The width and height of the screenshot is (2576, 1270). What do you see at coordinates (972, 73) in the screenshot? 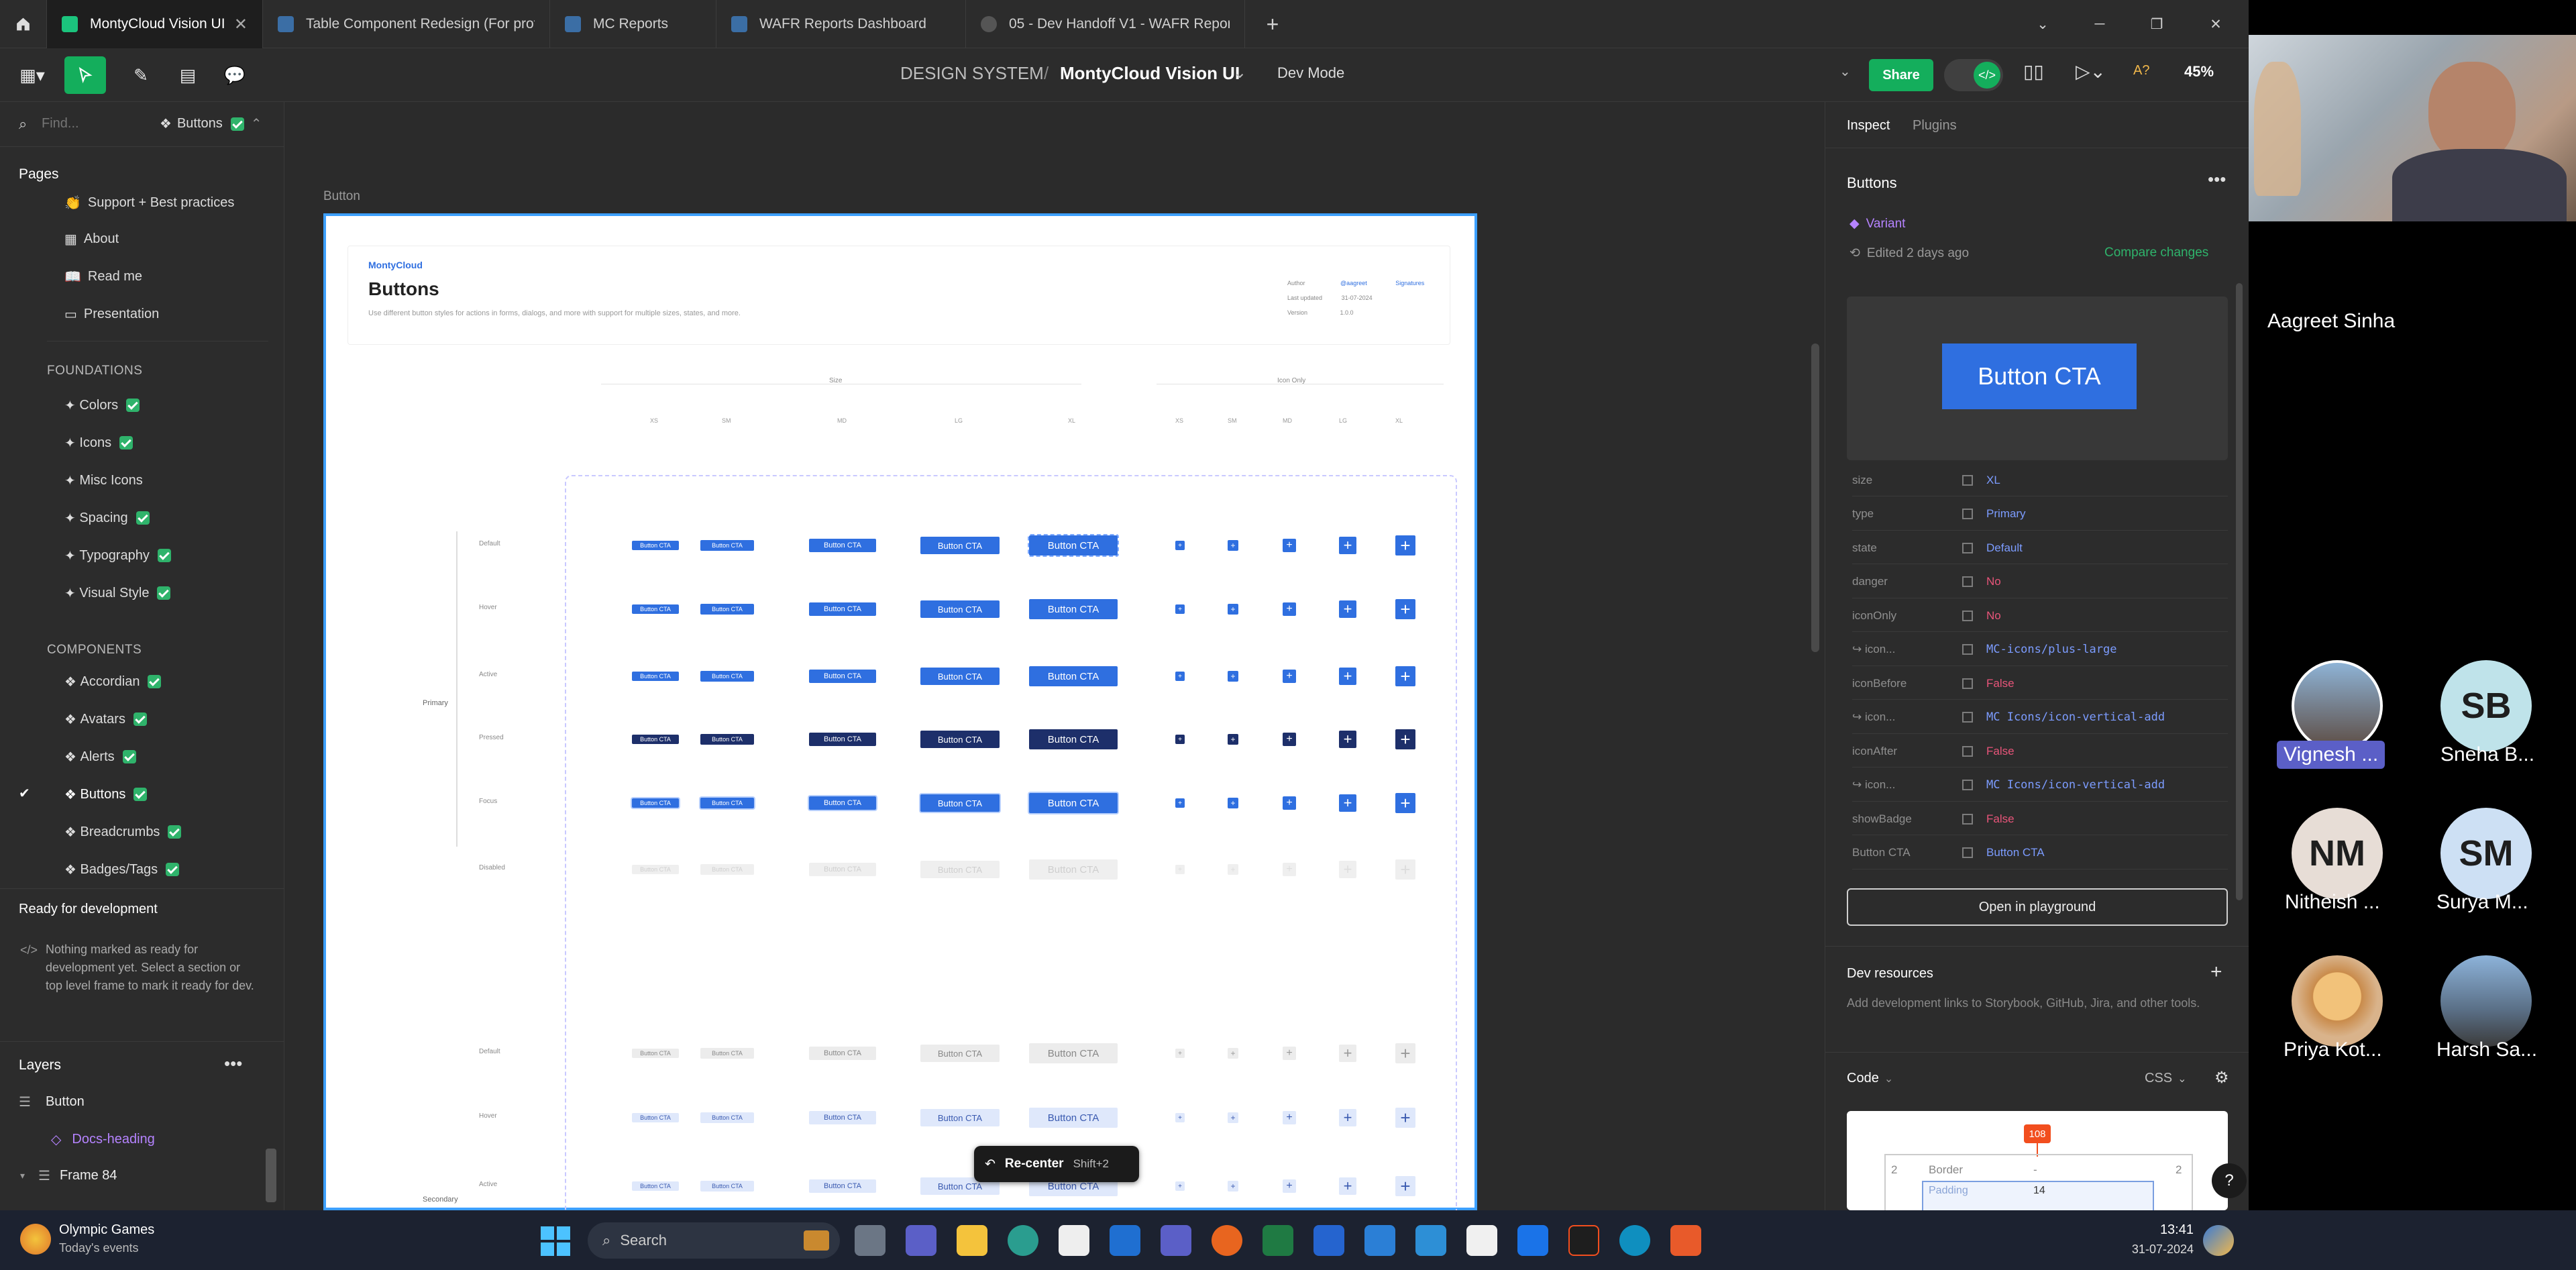
I see `breadcrumb-root: DESIGN SYSTEM` at bounding box center [972, 73].